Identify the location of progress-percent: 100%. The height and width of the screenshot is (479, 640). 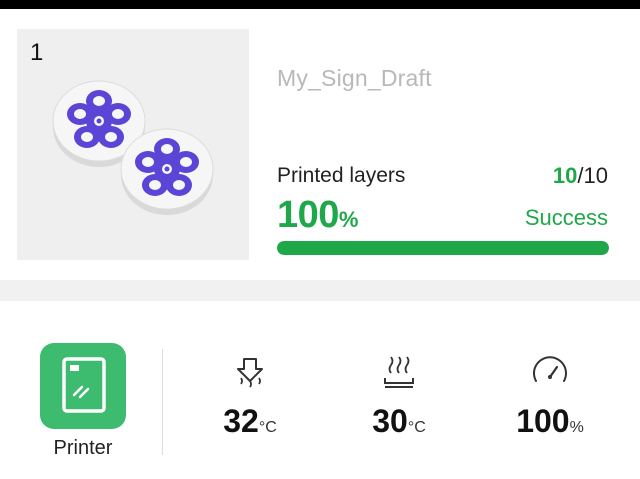
(317, 215).